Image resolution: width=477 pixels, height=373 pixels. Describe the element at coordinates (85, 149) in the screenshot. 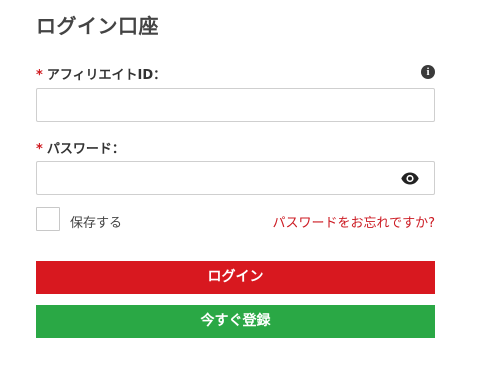

I see `password-label-text: パスワード：` at that location.